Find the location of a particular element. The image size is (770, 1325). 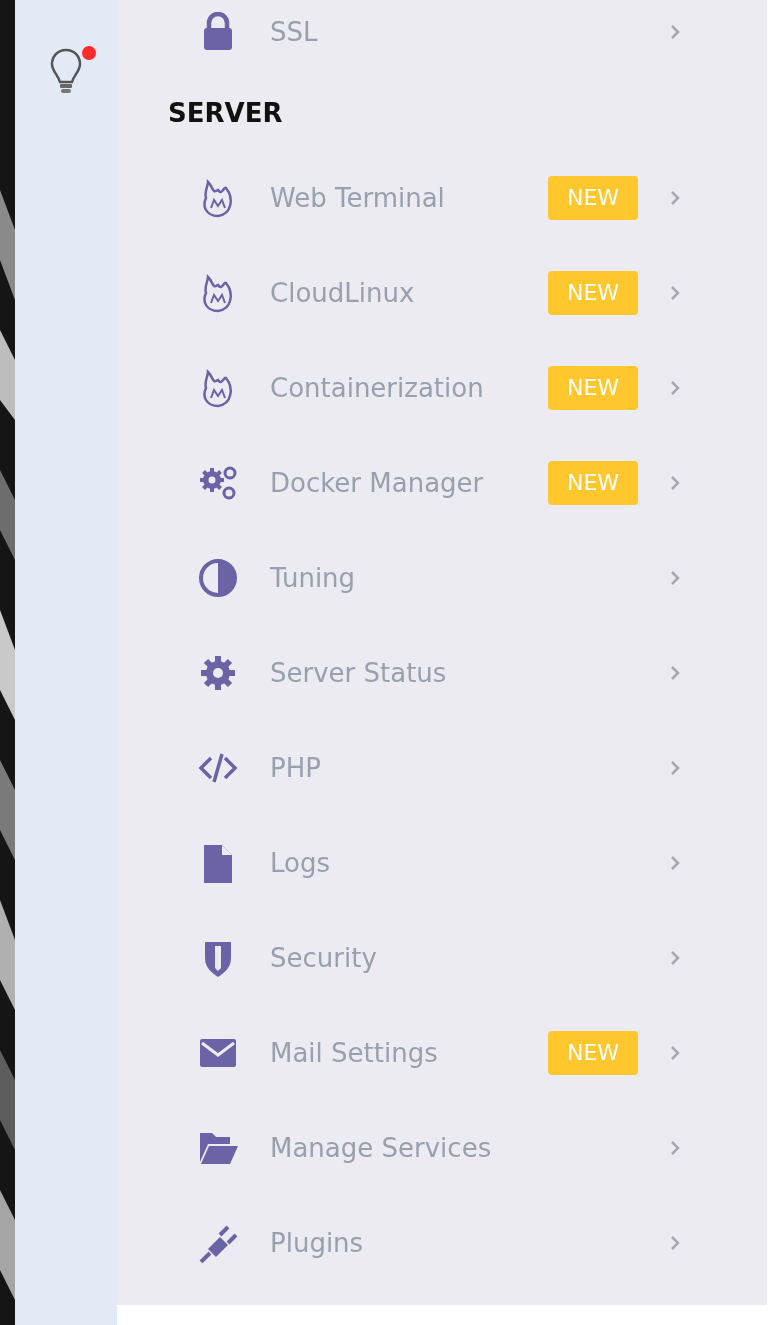

menu-item: Logs is located at coordinates (410, 862).